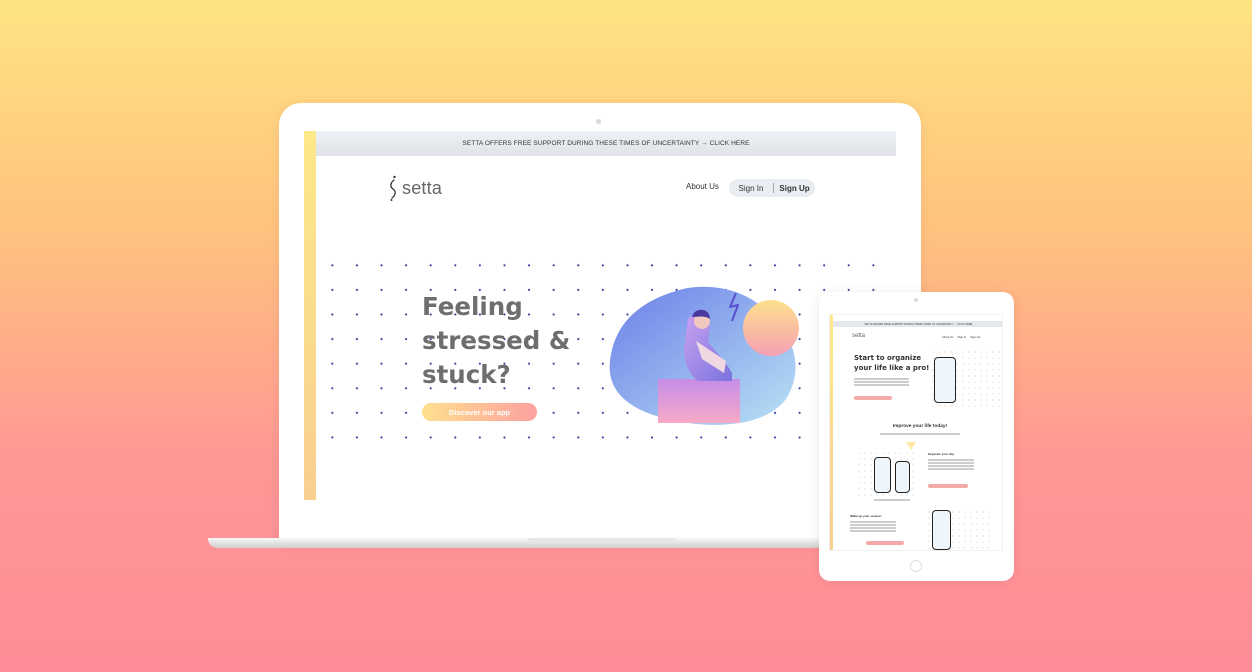 This screenshot has height=672, width=1252. I want to click on nav-about-link: About Us, so click(702, 186).